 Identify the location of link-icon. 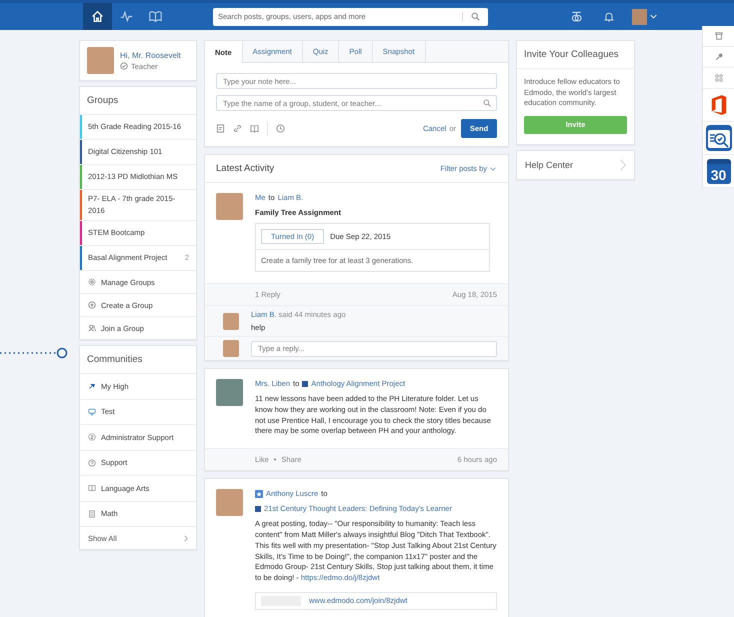
(237, 128).